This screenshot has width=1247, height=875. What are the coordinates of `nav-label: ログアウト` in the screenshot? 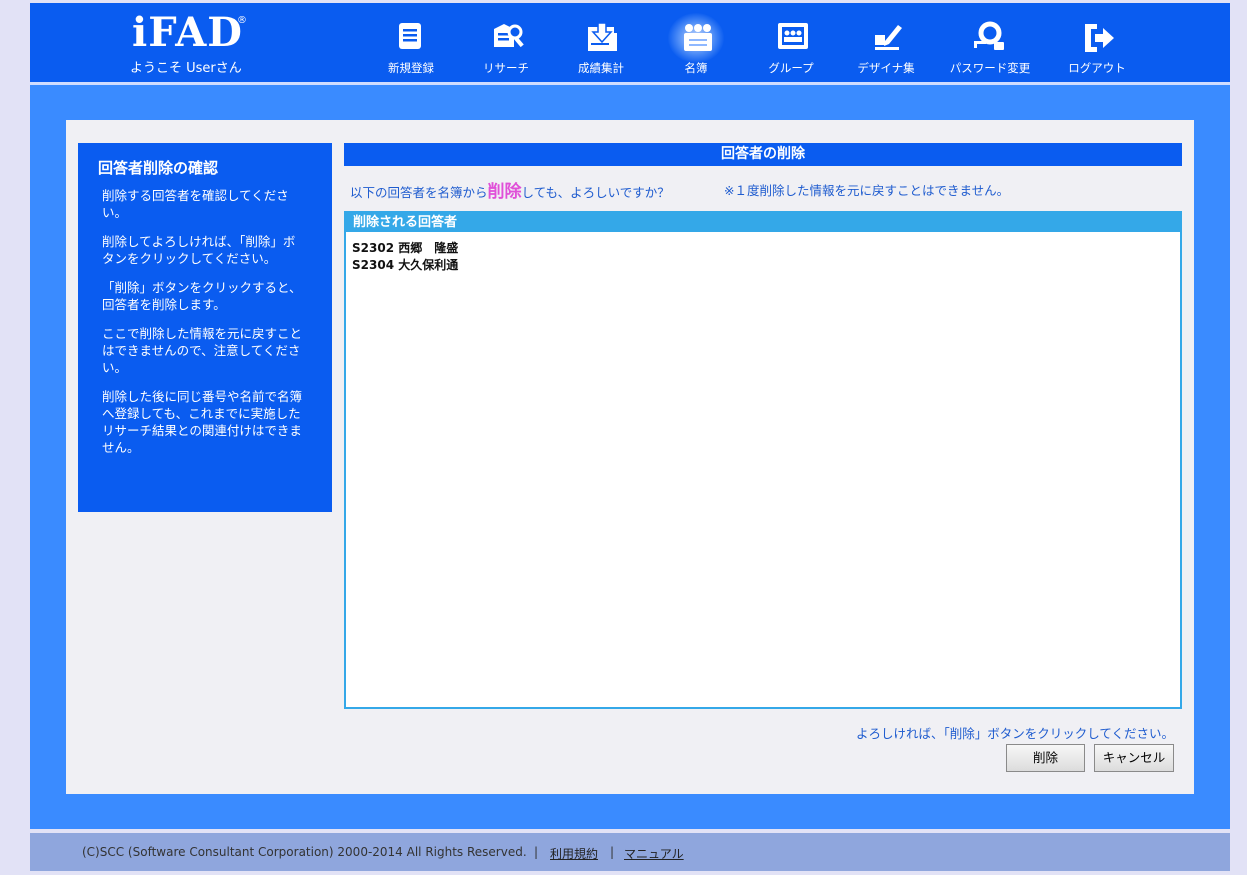 It's located at (1097, 68).